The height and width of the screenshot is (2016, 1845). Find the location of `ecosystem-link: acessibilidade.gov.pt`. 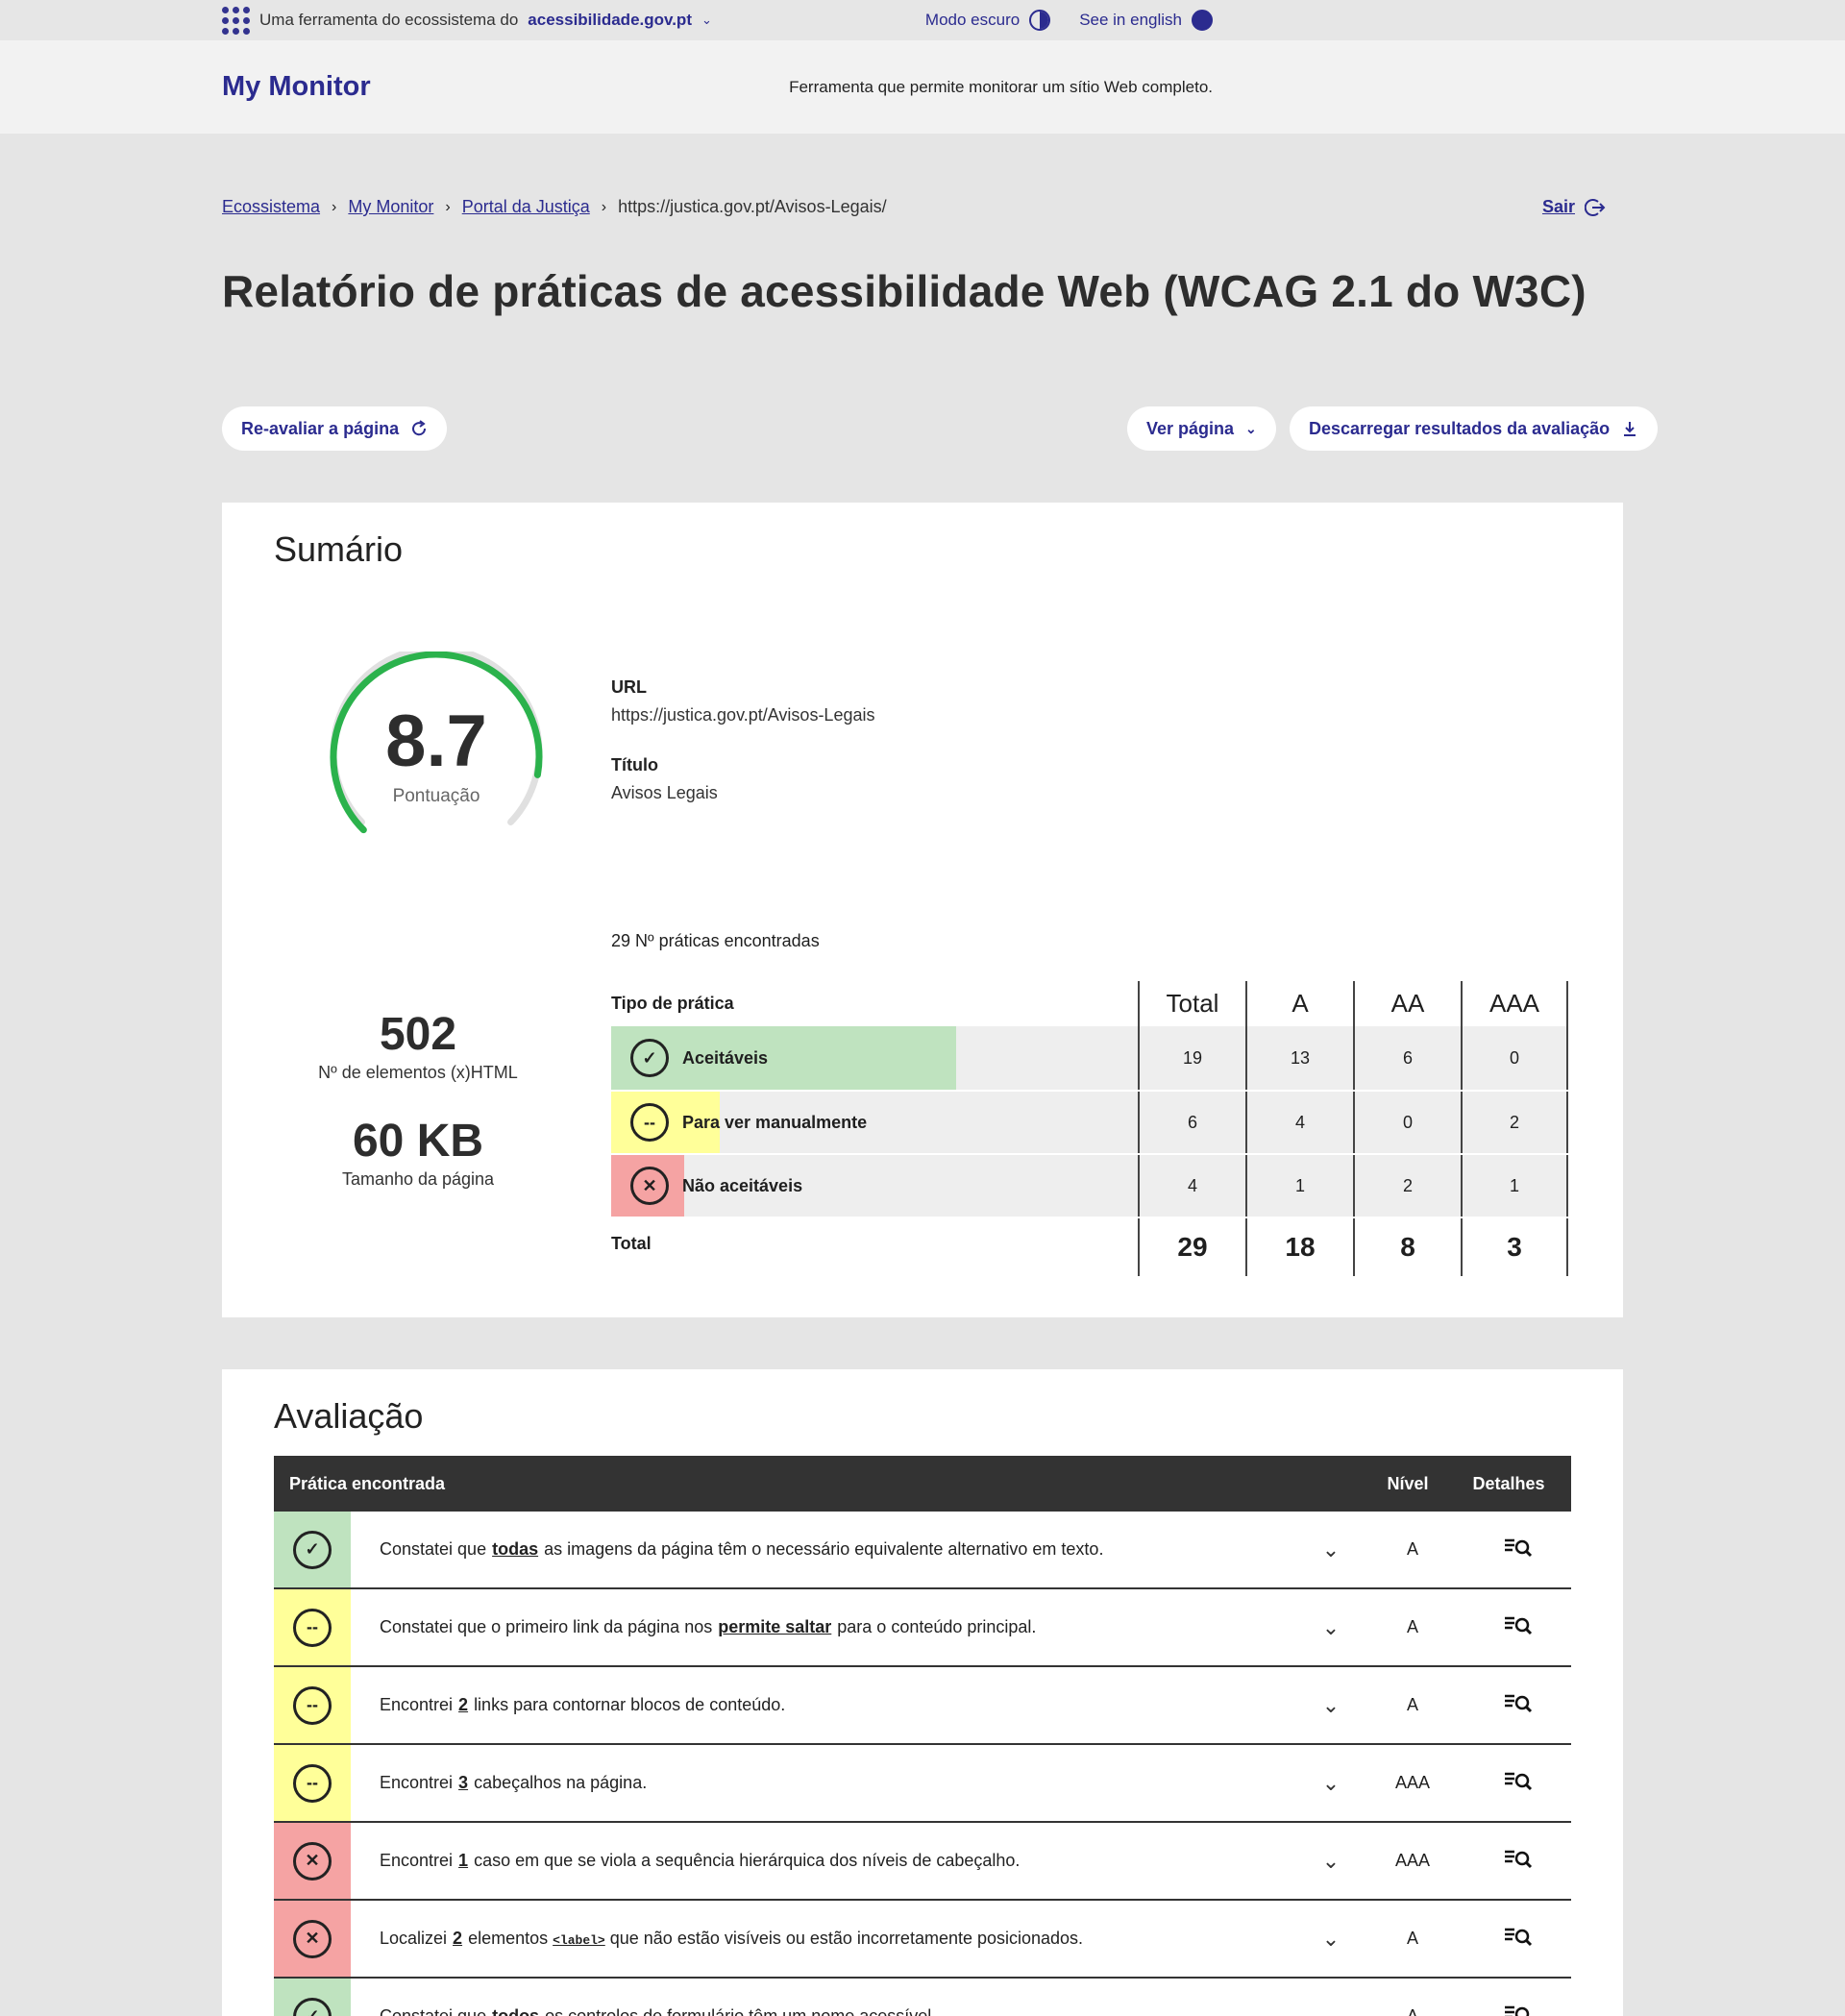

ecosystem-link: acessibilidade.gov.pt is located at coordinates (610, 20).